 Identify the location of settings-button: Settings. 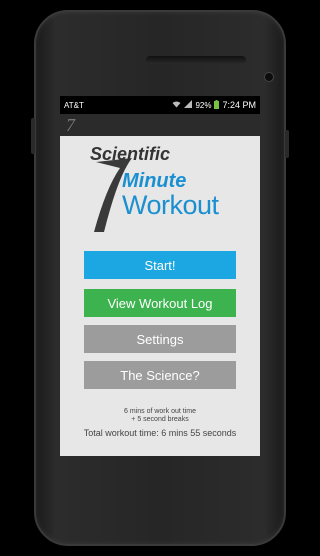
(160, 339).